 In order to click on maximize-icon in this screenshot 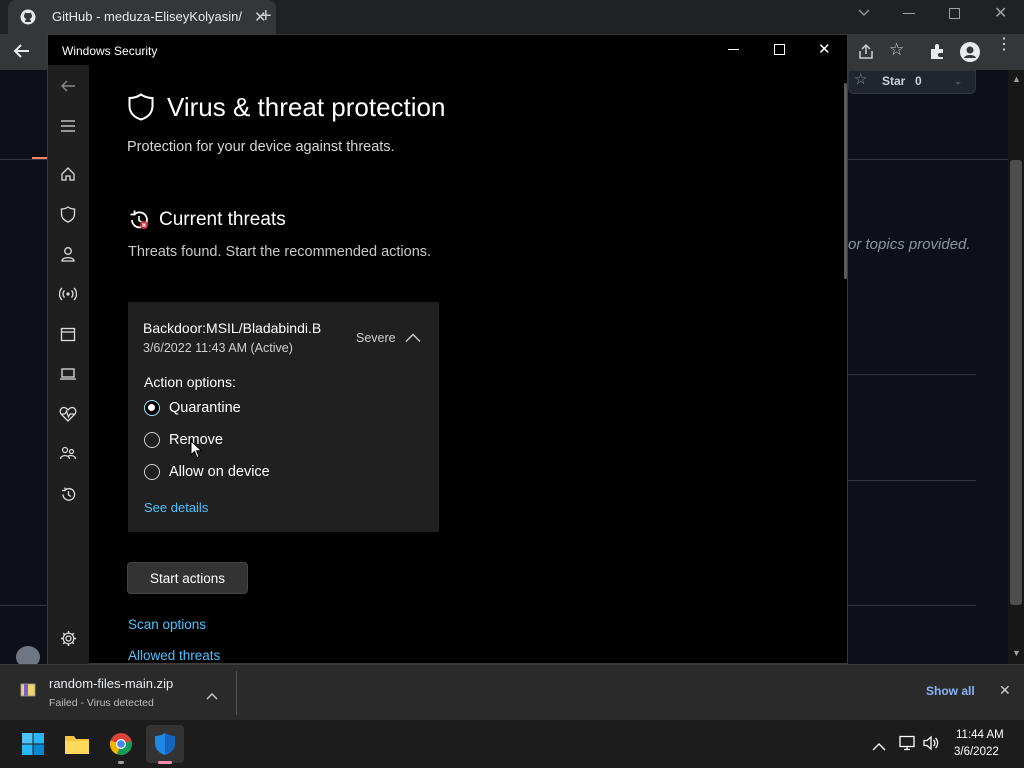, I will do `click(779, 49)`.